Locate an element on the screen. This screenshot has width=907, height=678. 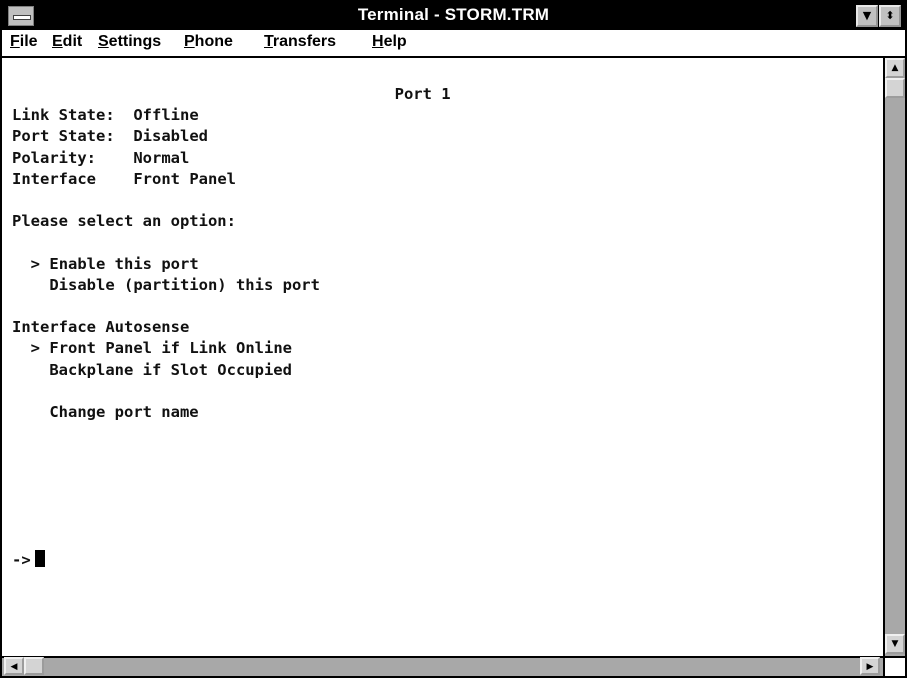
link-state-label: Link State: is located at coordinates (63, 115).